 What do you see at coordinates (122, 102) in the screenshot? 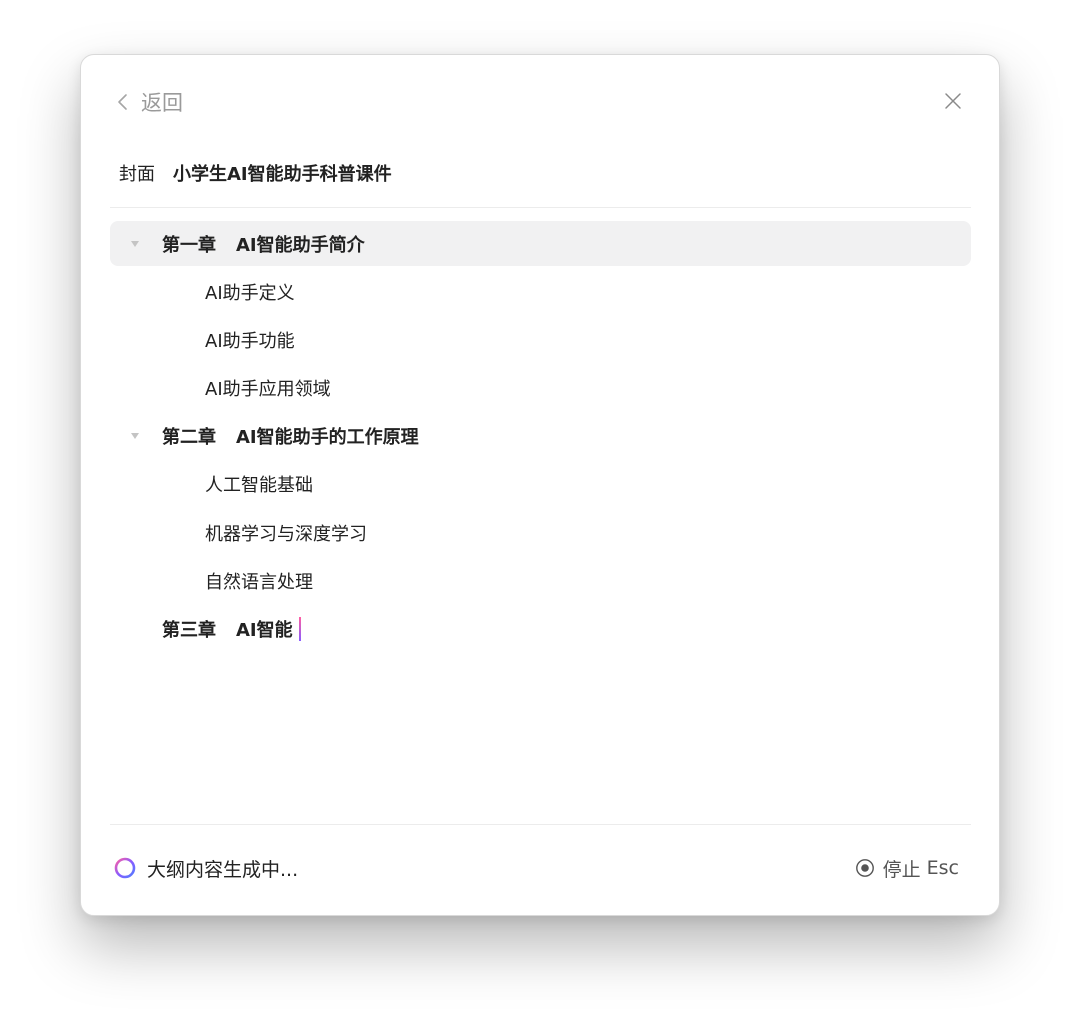
I see `chevron-left-icon` at bounding box center [122, 102].